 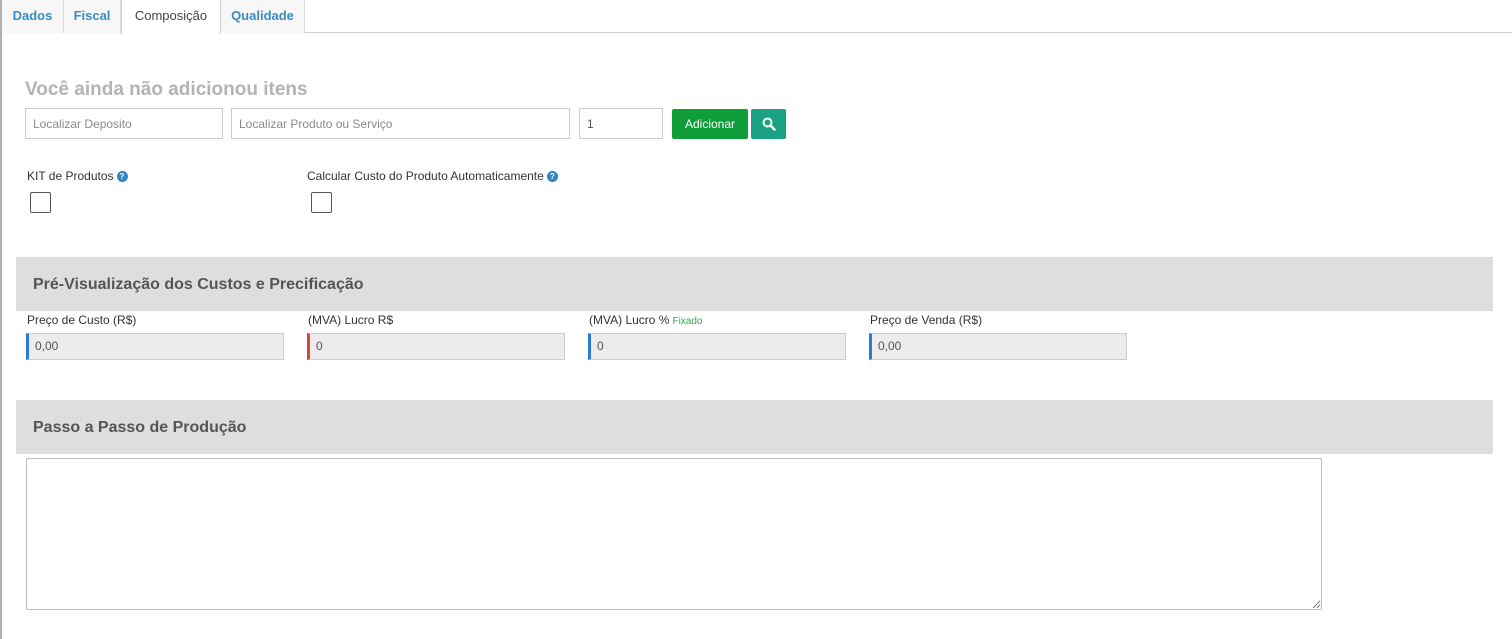 I want to click on kit-label: KIT de Produtos, so click(x=70, y=176).